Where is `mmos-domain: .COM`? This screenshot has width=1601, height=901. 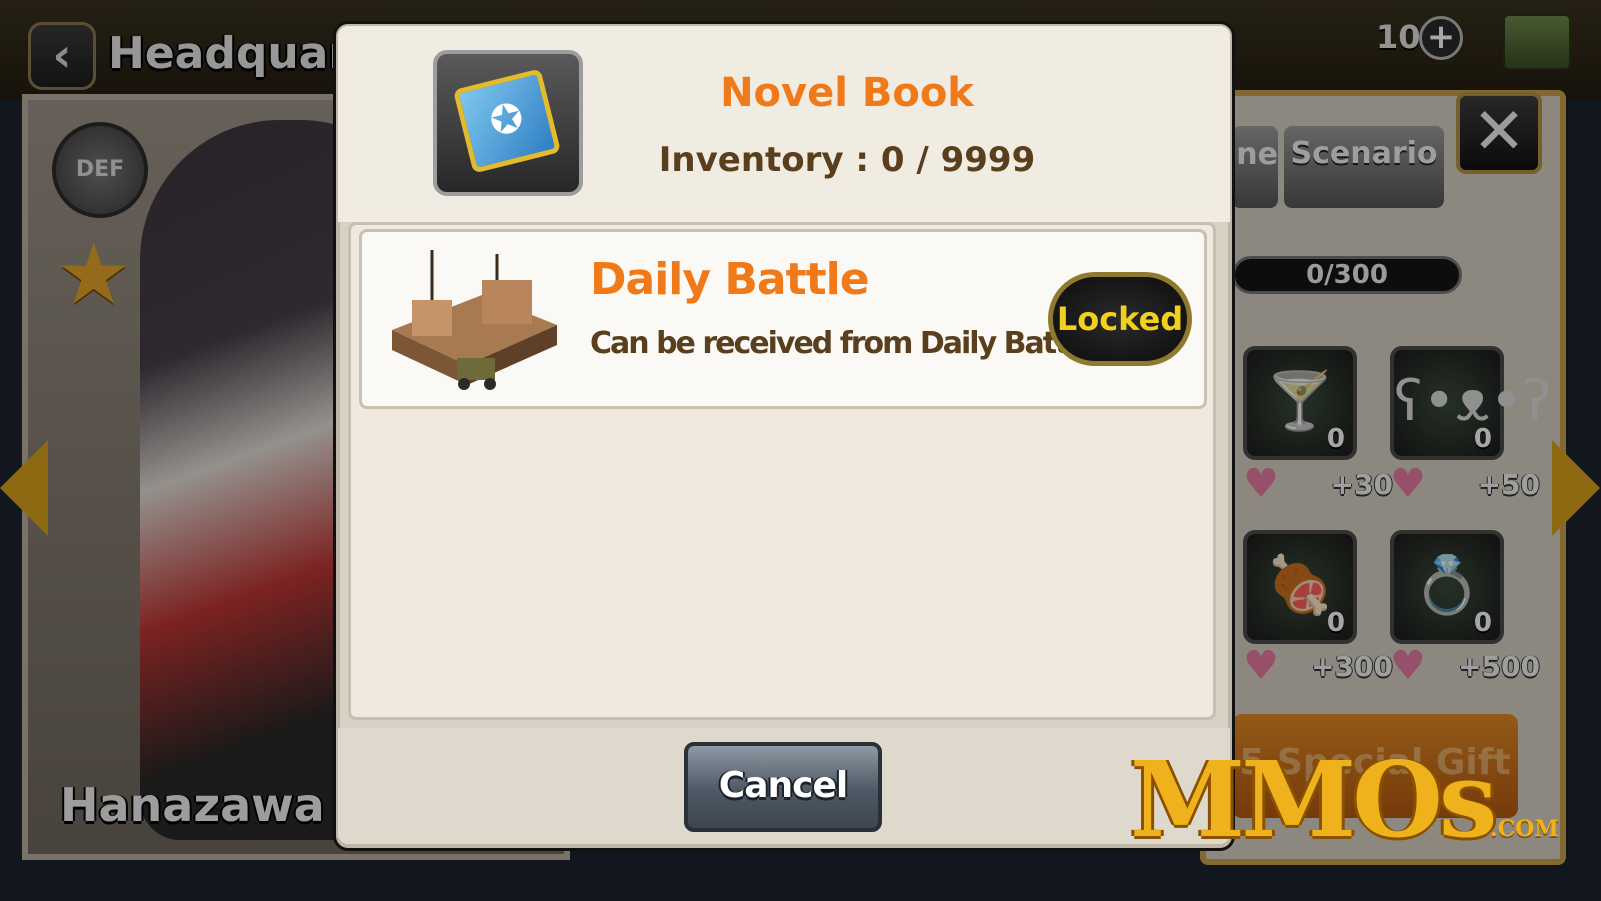
mmos-domain: .COM is located at coordinates (1524, 829).